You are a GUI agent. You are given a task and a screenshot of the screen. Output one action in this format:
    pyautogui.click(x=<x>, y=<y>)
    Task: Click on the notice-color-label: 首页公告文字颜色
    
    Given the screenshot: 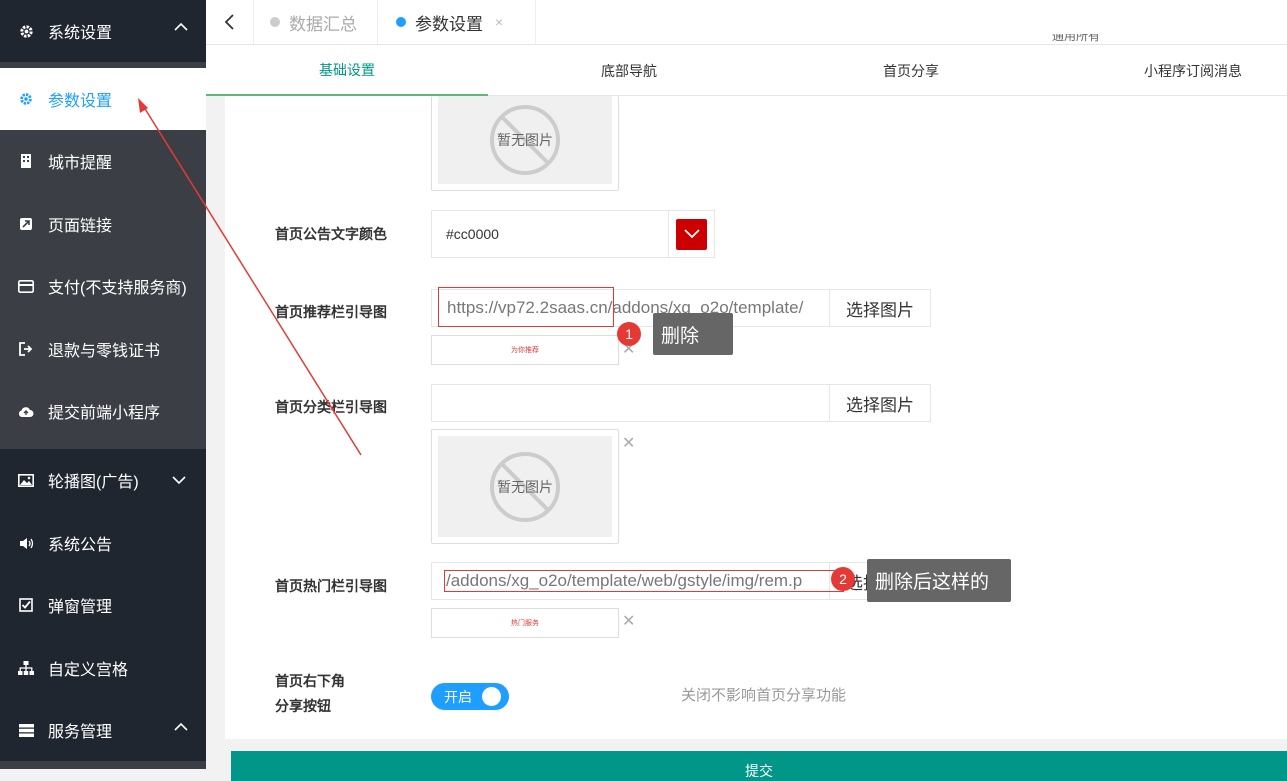 What is the action you would take?
    pyautogui.click(x=331, y=234)
    